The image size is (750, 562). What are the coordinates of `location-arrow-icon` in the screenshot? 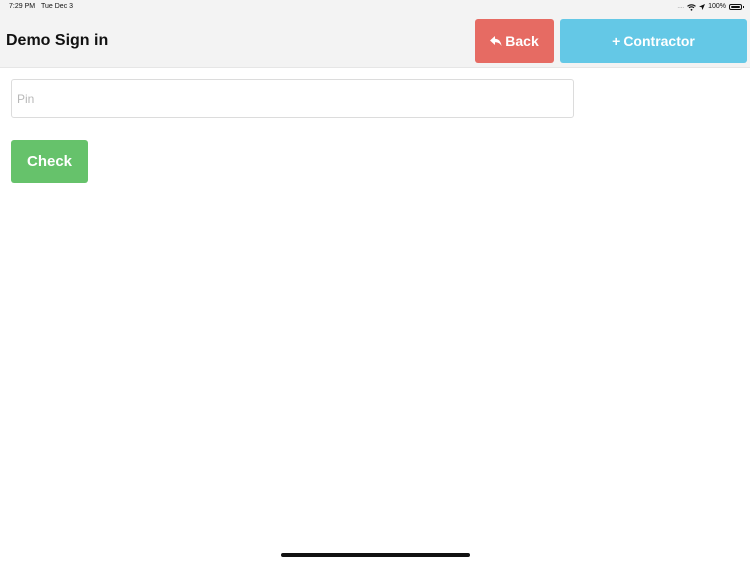 It's located at (702, 7).